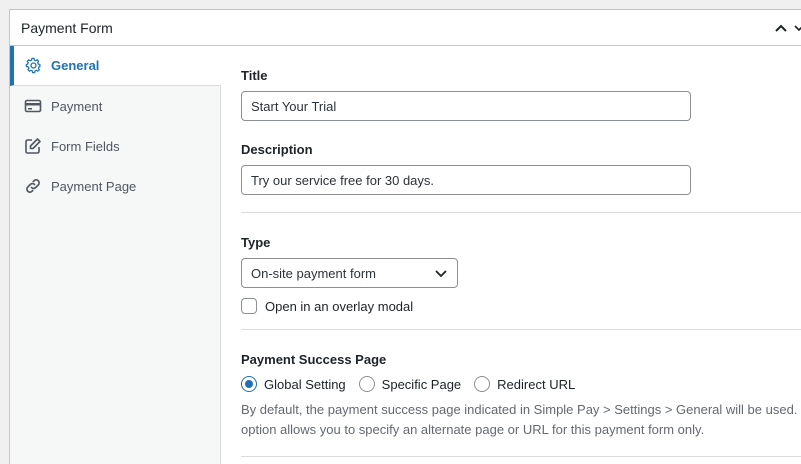 The image size is (801, 464). I want to click on overlay-option: Open in an overlay modal, so click(327, 306).